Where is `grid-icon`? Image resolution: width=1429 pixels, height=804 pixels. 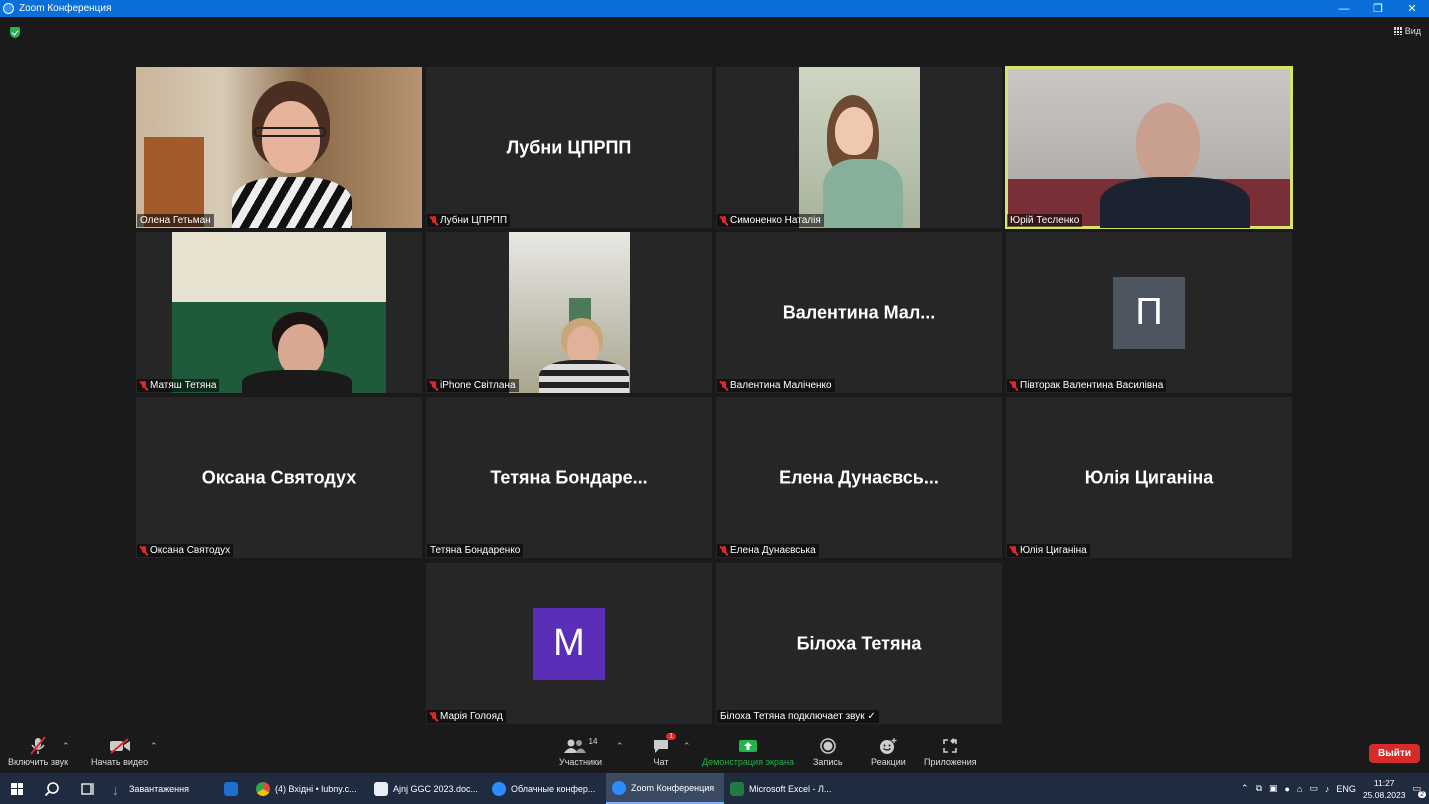
grid-icon is located at coordinates (1397, 31).